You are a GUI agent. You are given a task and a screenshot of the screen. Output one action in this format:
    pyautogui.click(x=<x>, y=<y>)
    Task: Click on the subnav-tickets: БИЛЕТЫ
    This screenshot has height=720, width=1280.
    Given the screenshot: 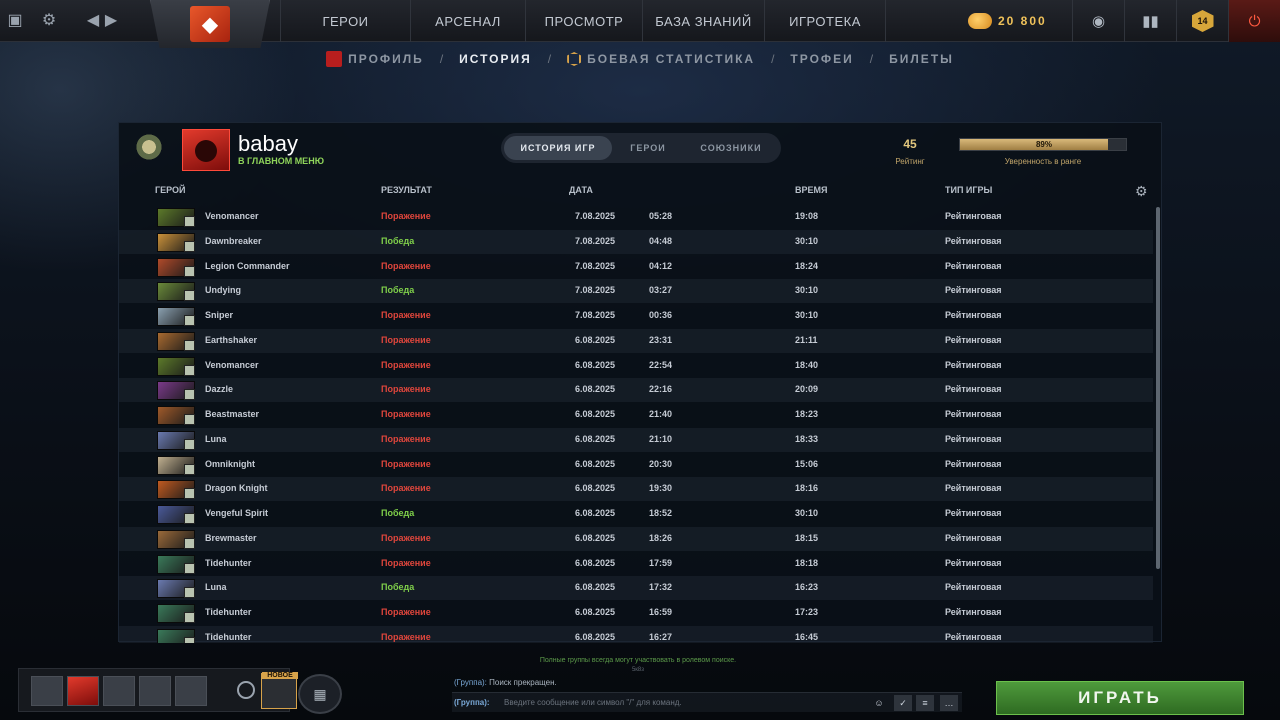 What is the action you would take?
    pyautogui.click(x=921, y=59)
    